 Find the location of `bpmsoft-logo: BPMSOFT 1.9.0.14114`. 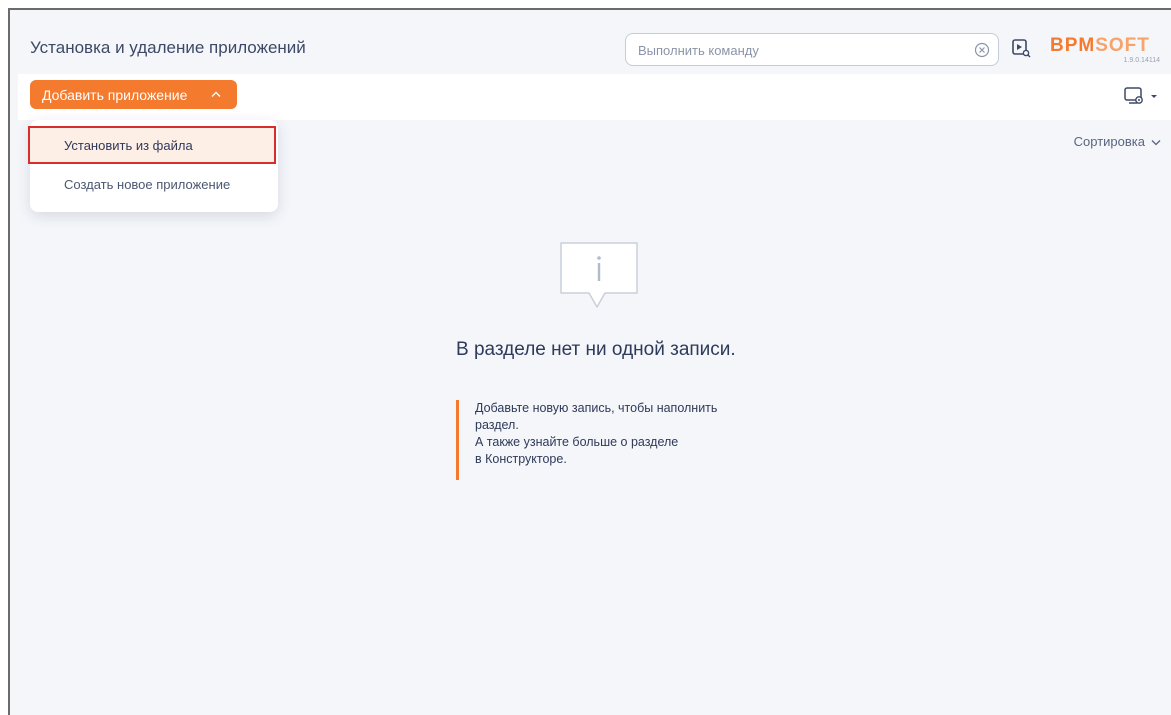

bpmsoft-logo: BPMSOFT 1.9.0.14114 is located at coordinates (1106, 51).